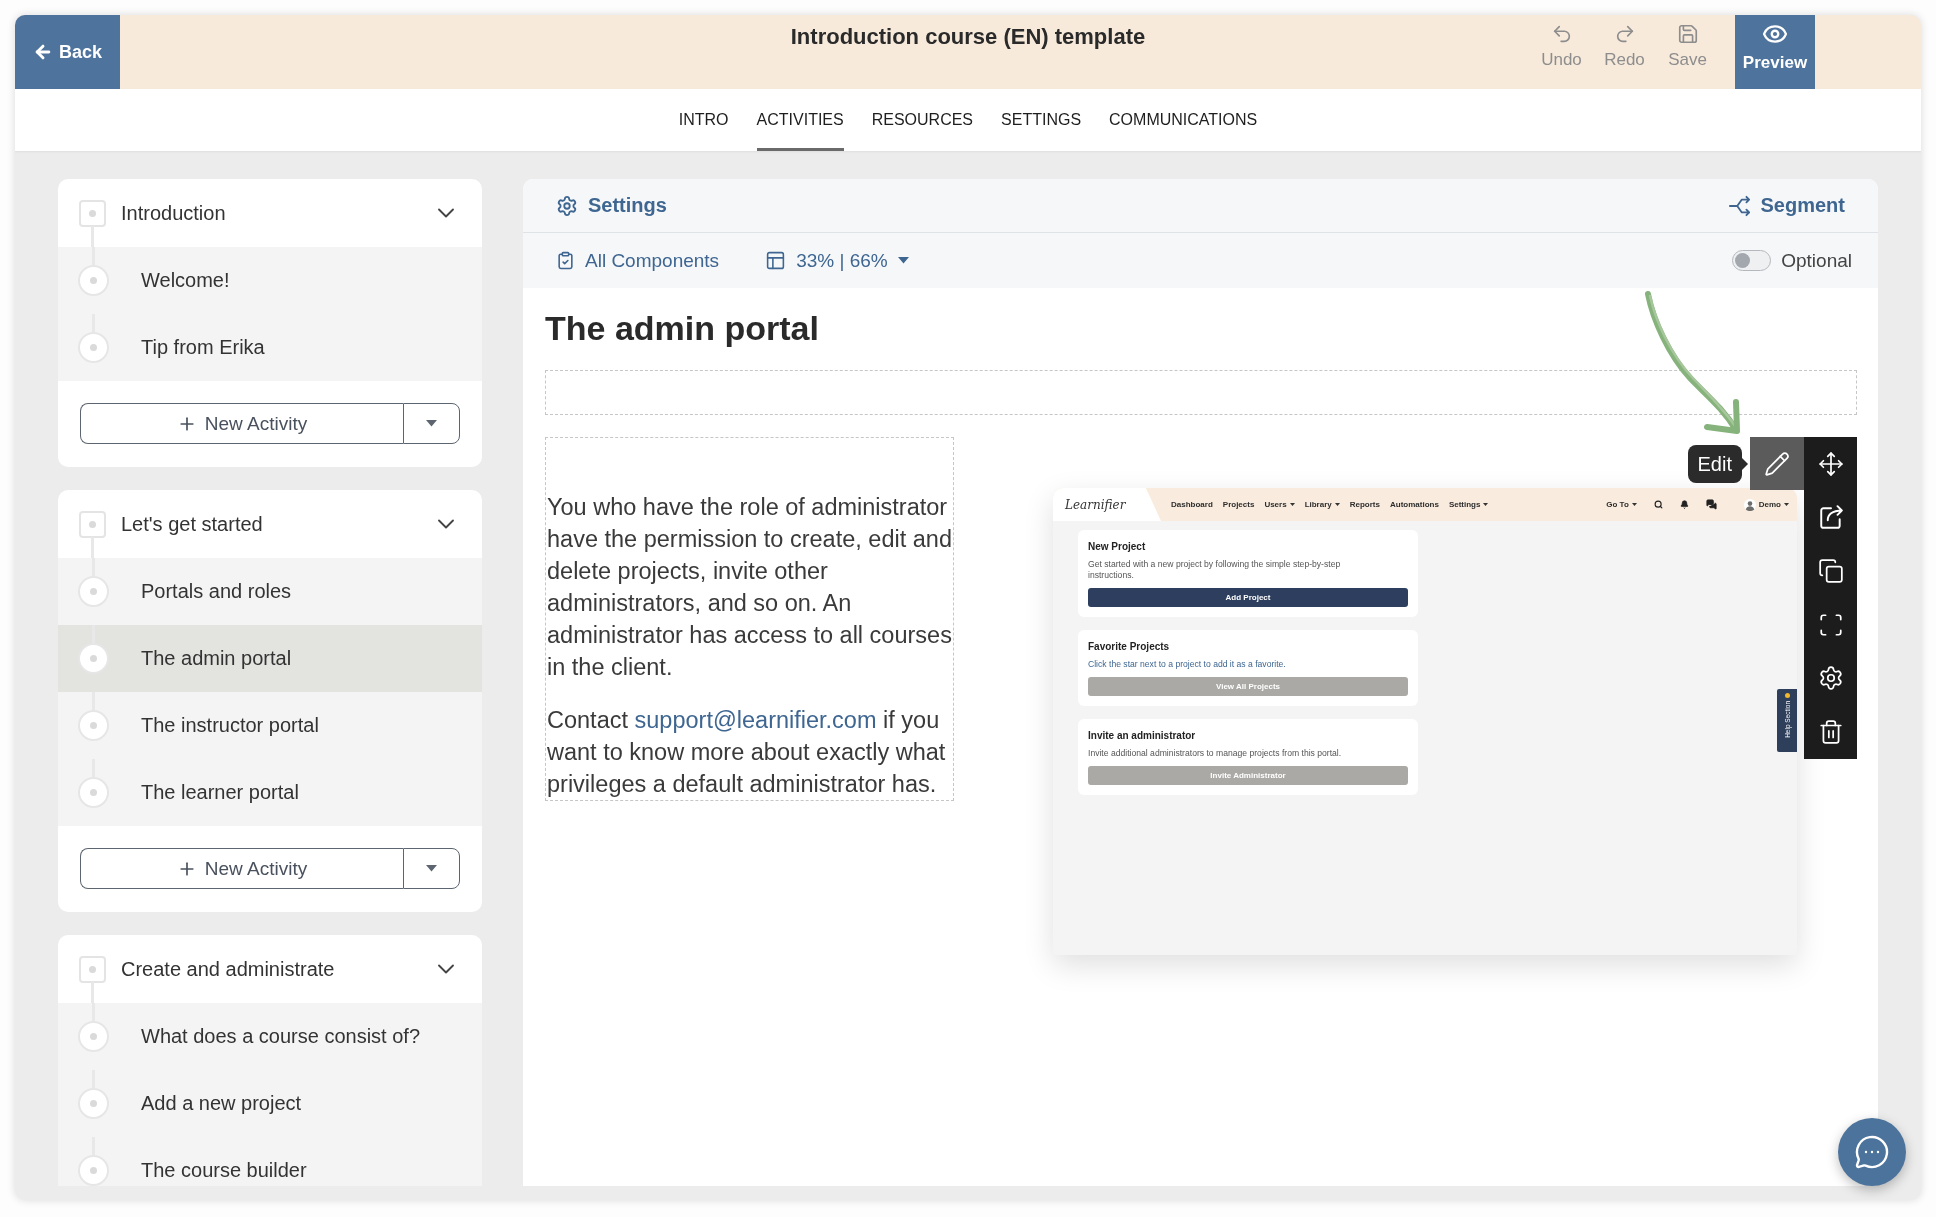  What do you see at coordinates (1830, 517) in the screenshot?
I see `share-icon` at bounding box center [1830, 517].